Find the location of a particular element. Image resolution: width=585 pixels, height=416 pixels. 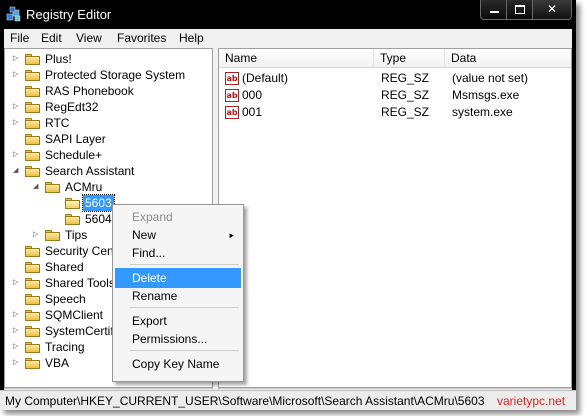

column-header-data: Data is located at coordinates (508, 58).